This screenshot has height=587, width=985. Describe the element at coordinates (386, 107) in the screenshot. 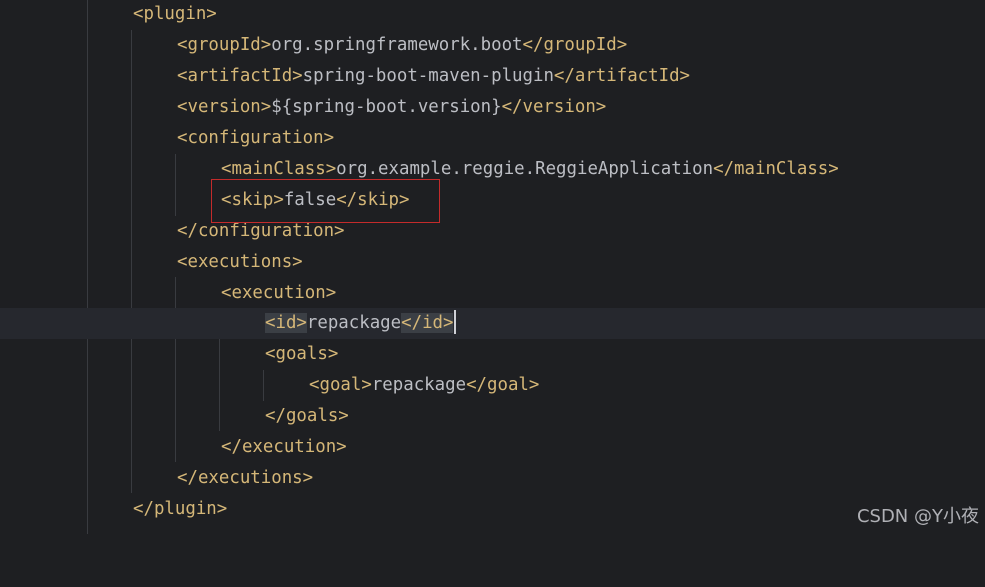

I see `xml-value: ${spring-boot.version}` at that location.